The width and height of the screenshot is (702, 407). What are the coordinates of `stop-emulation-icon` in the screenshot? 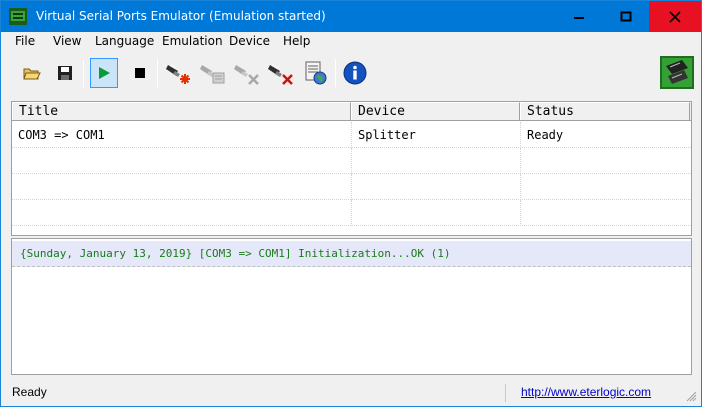 It's located at (140, 73).